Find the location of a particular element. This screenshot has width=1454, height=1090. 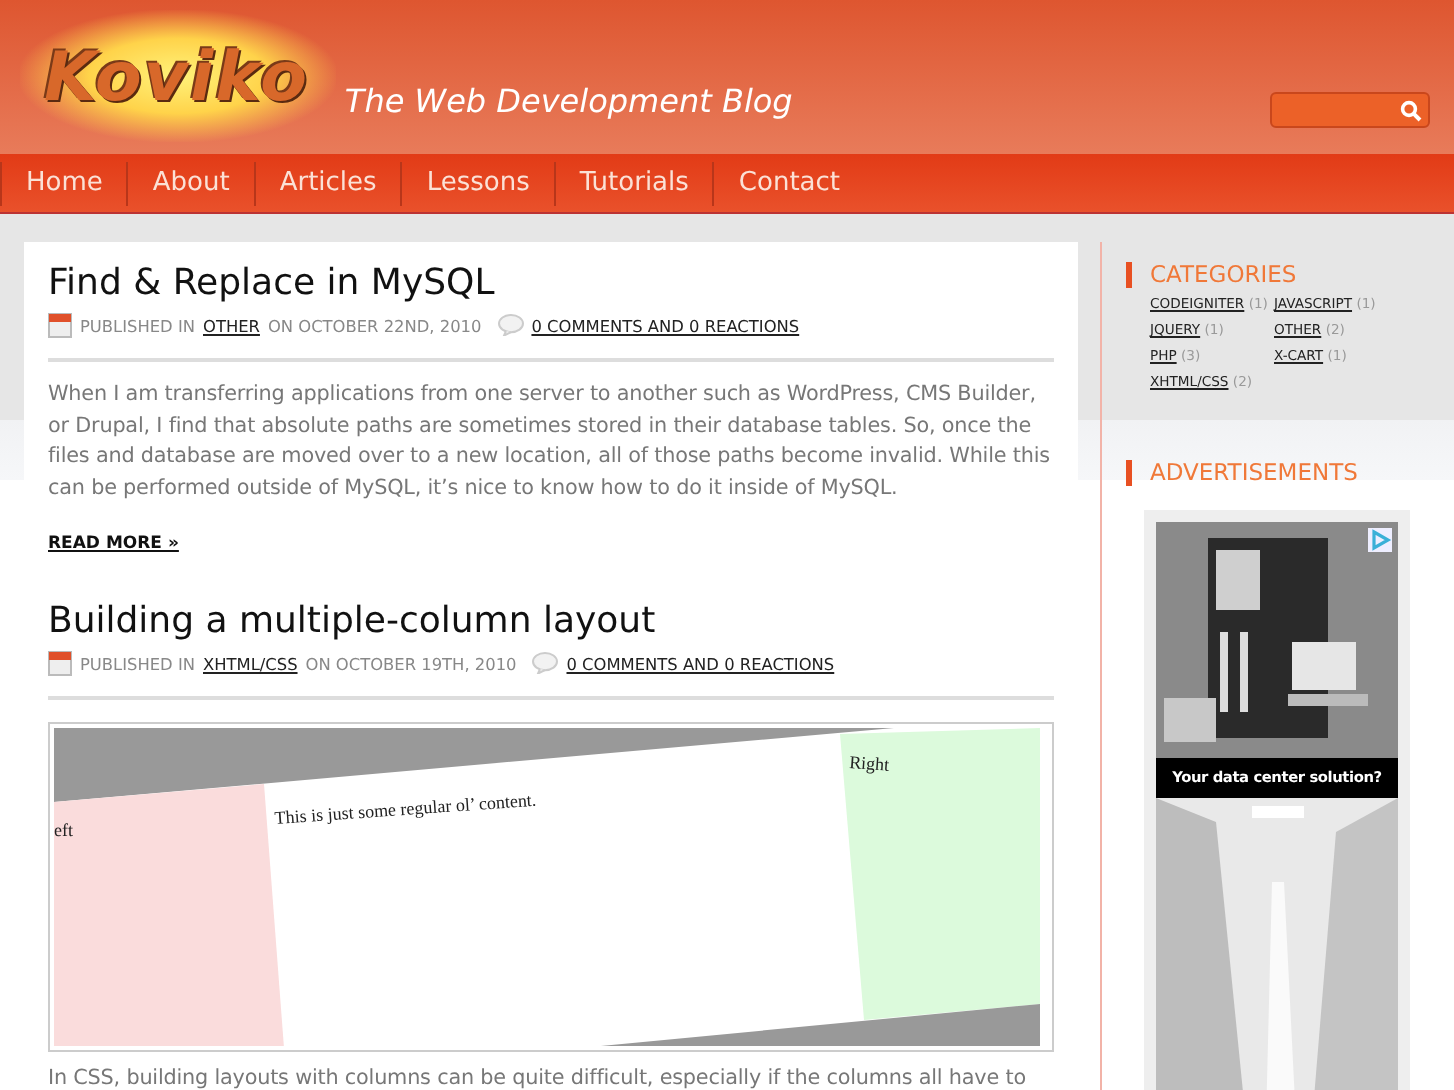

post-title: Find & Replace in MySQL is located at coordinates (551, 283).